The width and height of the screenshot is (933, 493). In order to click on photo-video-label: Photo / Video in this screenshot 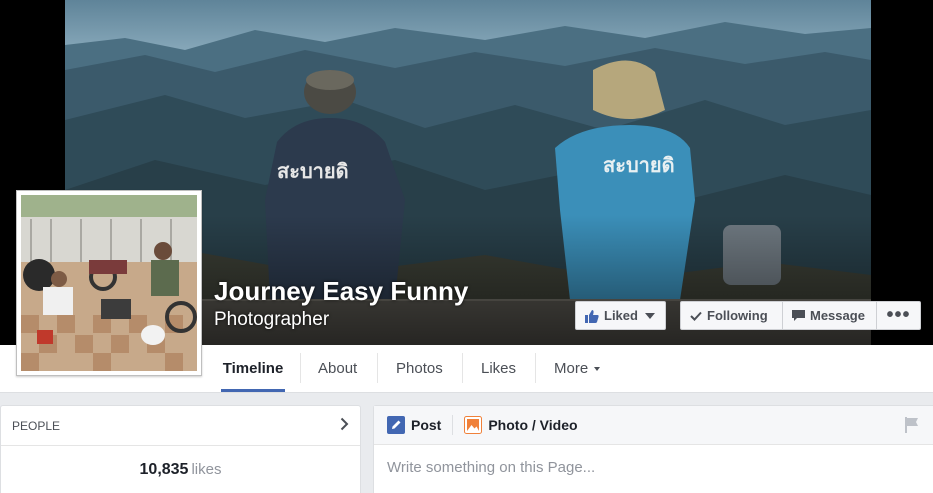, I will do `click(533, 425)`.